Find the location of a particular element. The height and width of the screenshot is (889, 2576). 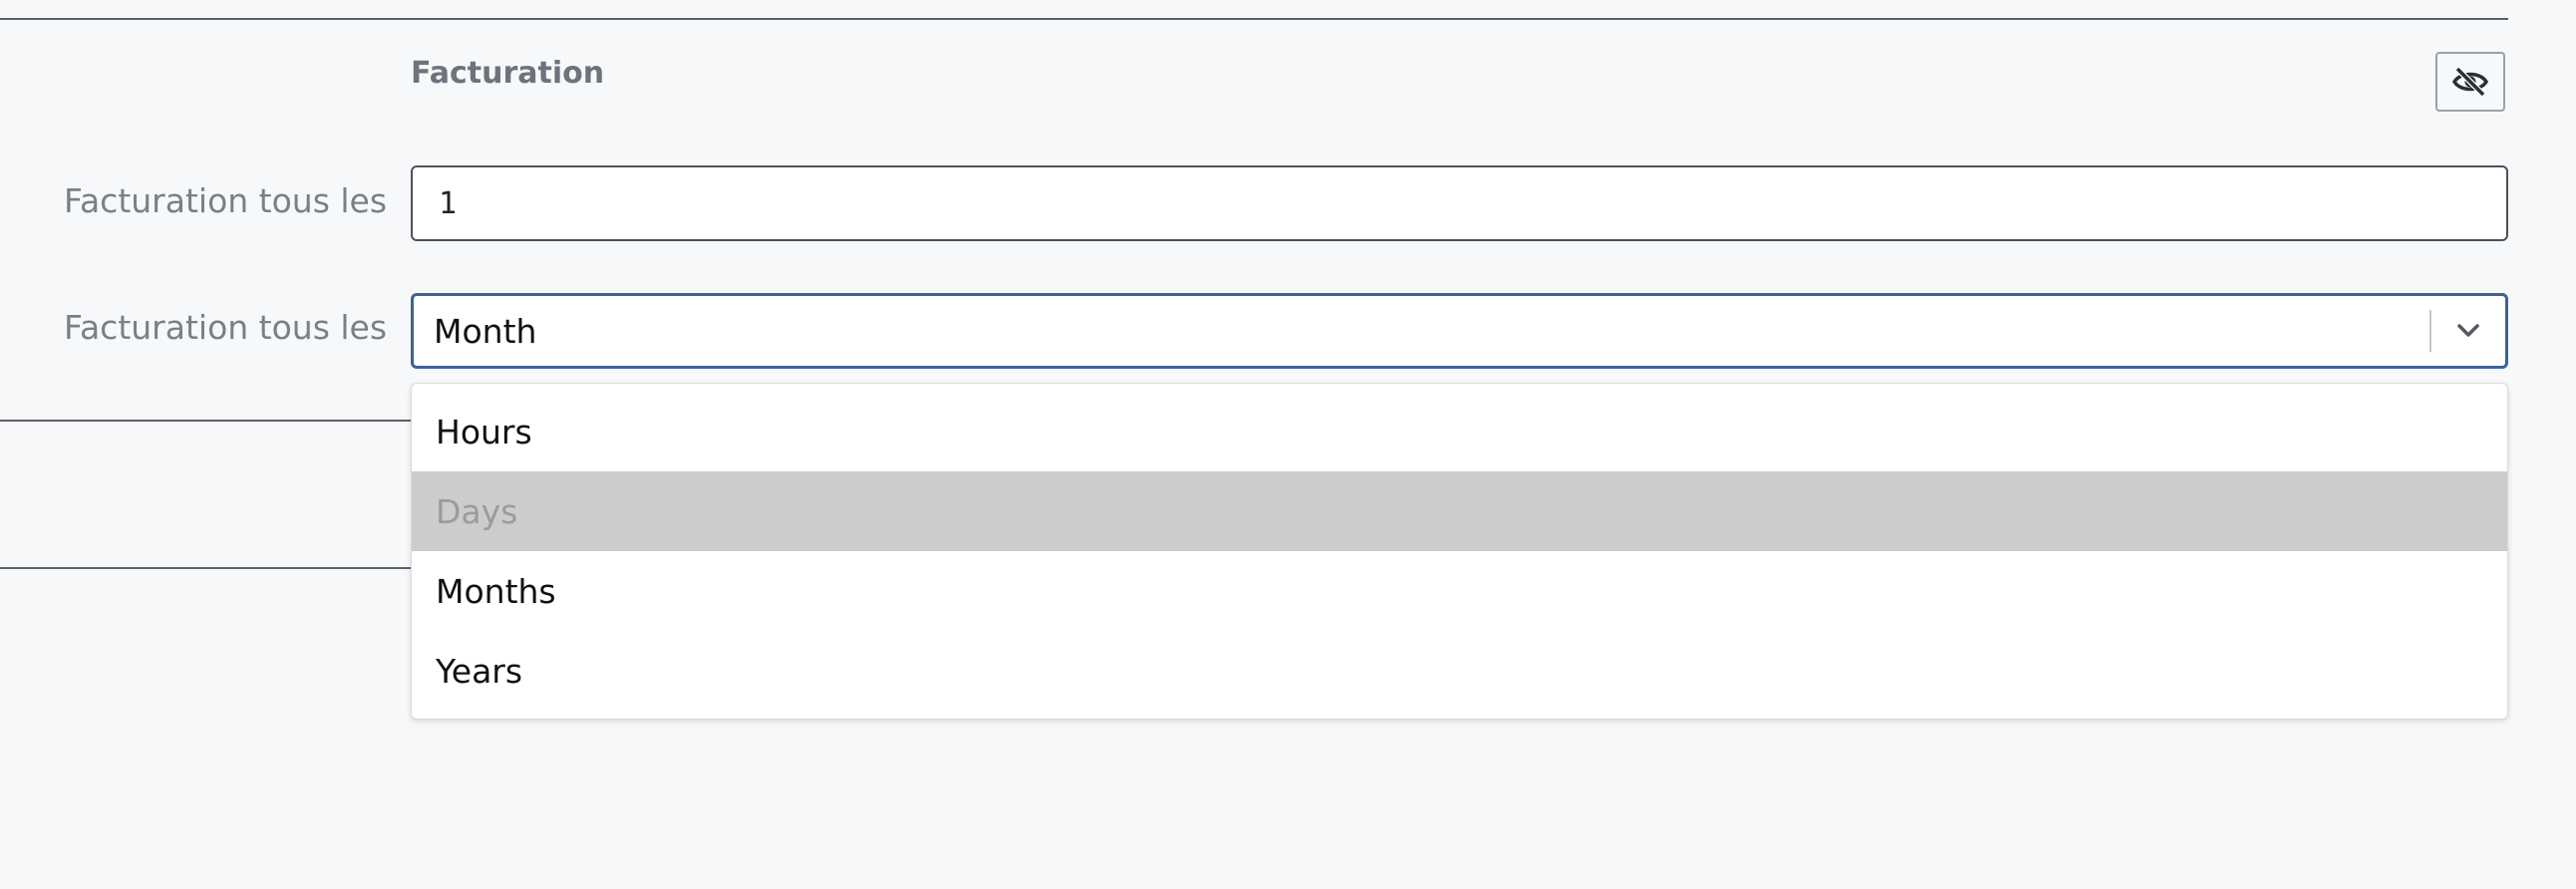

billing-unit-select: Month is located at coordinates (1459, 331).